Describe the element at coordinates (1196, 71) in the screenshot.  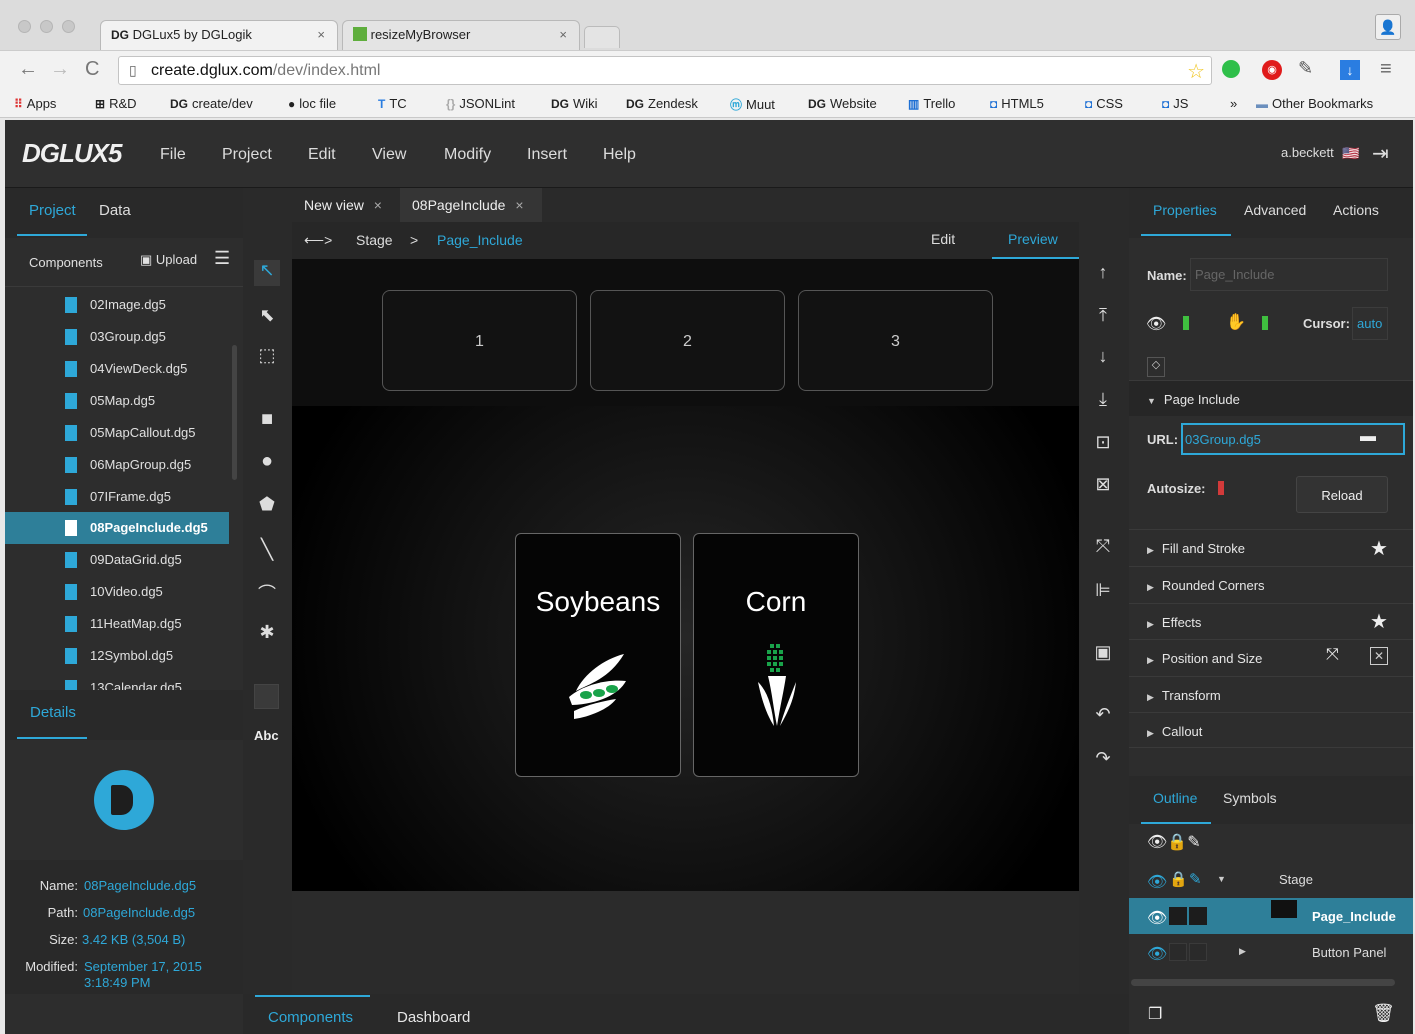
I see `star-icon: ☆` at that location.